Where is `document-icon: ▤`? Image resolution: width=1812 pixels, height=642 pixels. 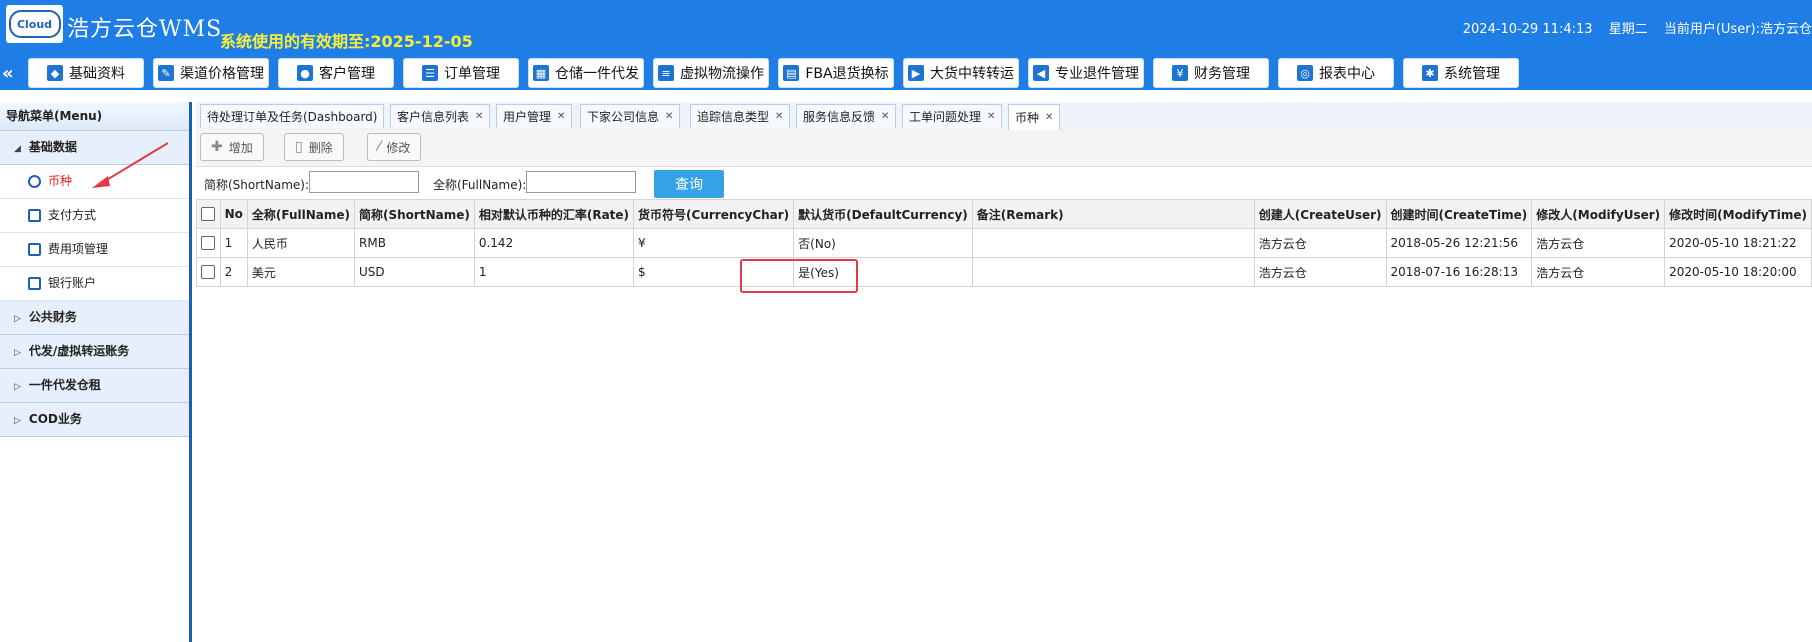
document-icon: ▤ is located at coordinates (791, 73).